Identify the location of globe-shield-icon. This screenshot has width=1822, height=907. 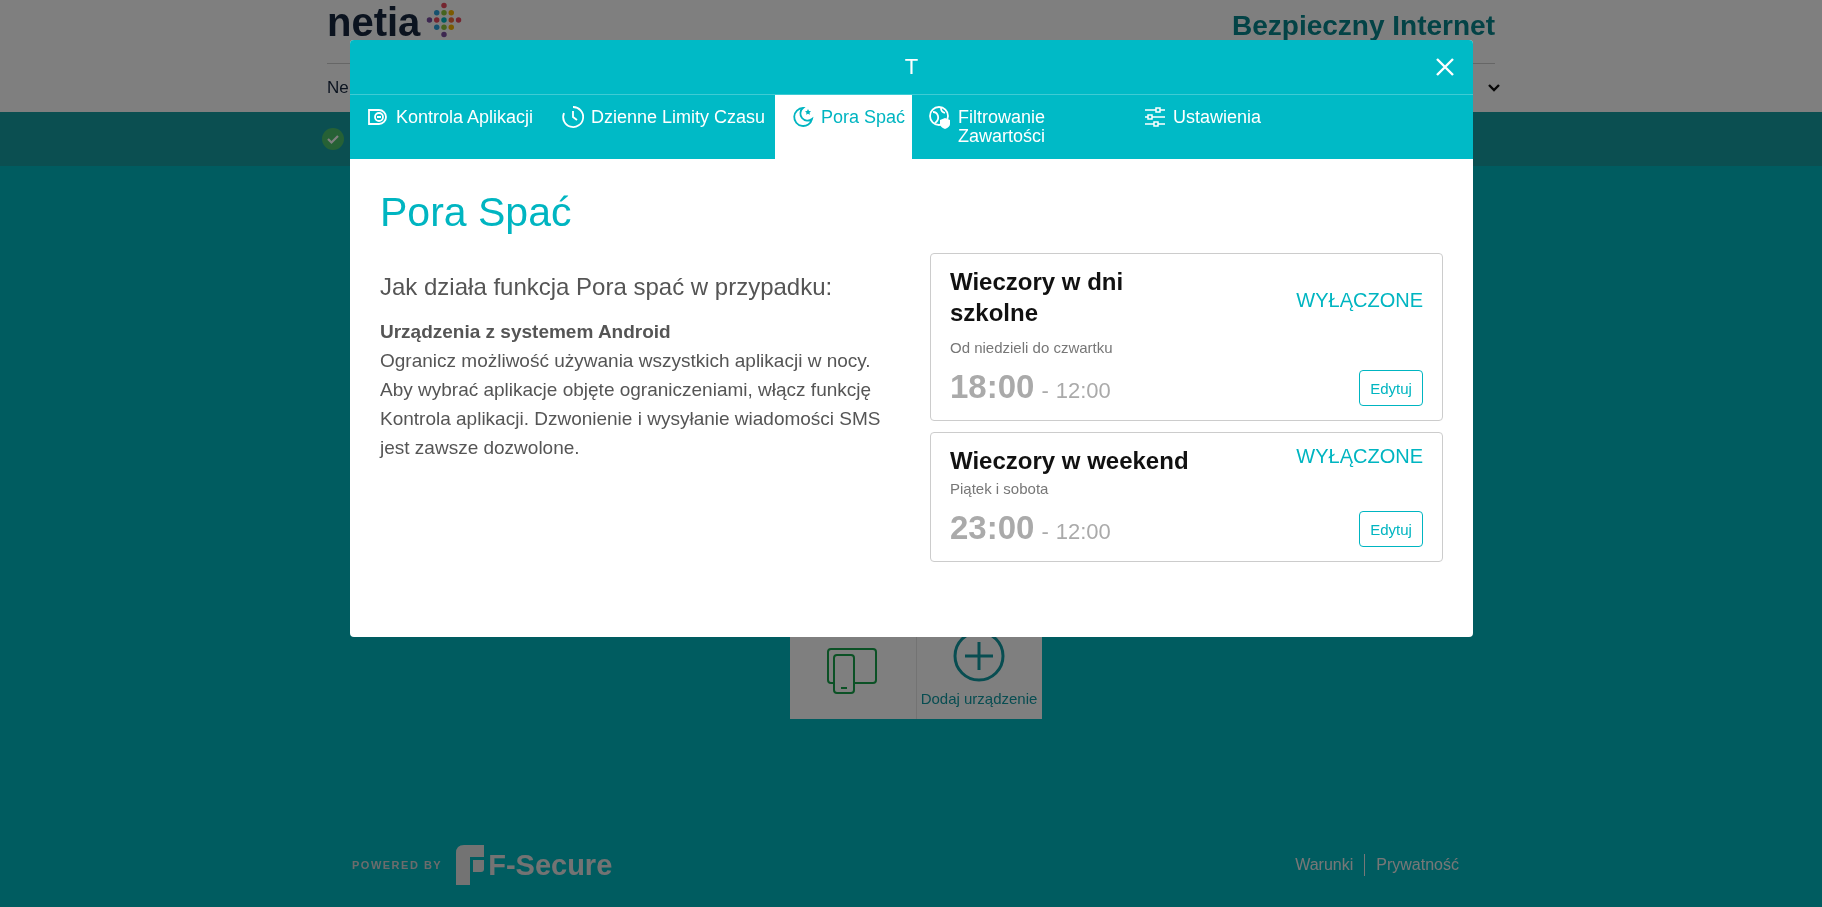
(940, 117).